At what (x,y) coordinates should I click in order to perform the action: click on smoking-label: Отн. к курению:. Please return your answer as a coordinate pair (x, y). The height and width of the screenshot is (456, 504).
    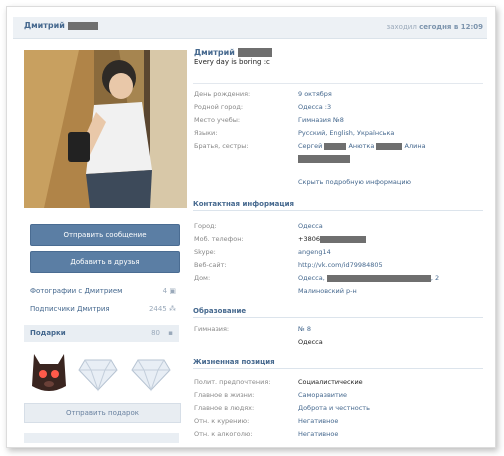
    Looking at the image, I should click on (222, 421).